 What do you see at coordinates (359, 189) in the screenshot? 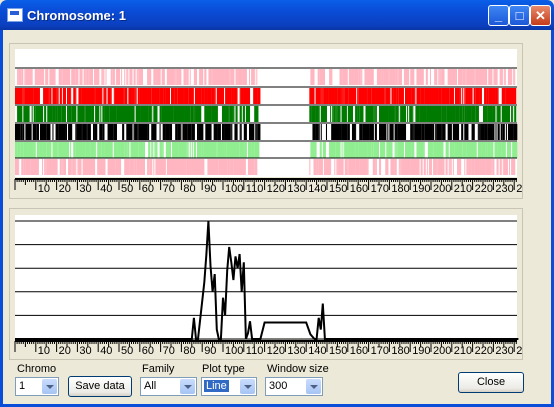
I see `ruler-tick-label: 160` at bounding box center [359, 189].